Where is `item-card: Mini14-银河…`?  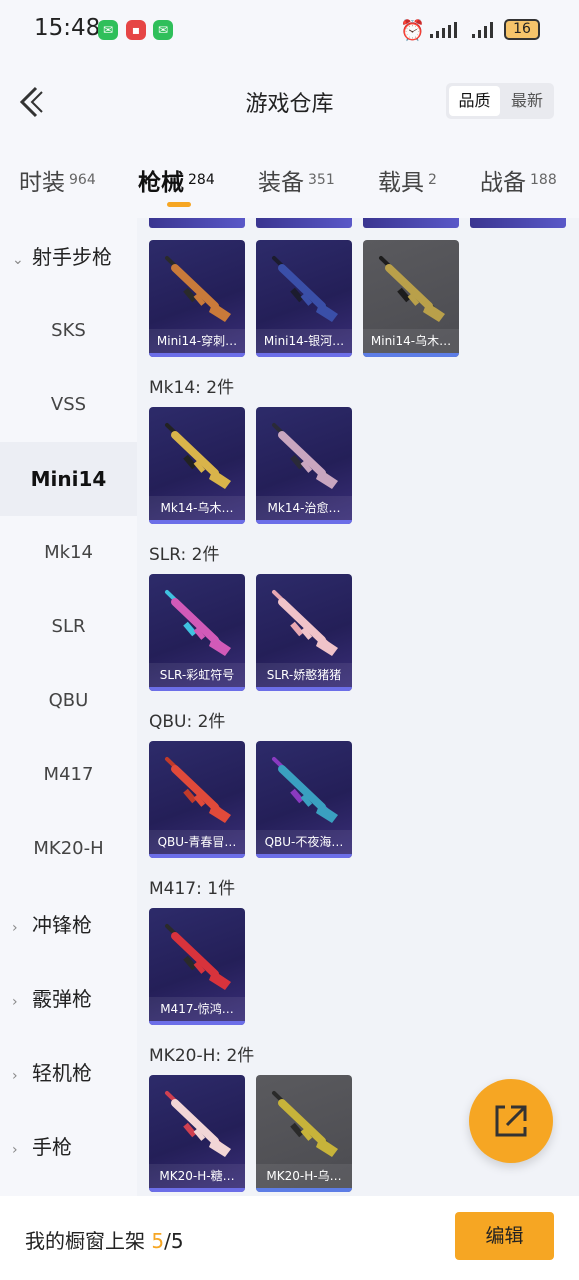
item-card: Mini14-银河… is located at coordinates (304, 298).